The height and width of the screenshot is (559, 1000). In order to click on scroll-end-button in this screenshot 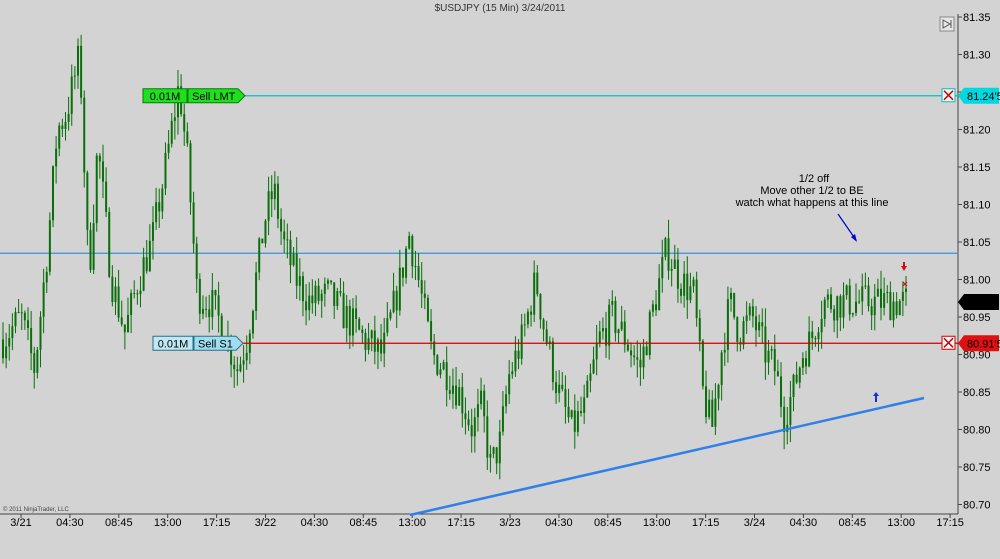, I will do `click(947, 24)`.